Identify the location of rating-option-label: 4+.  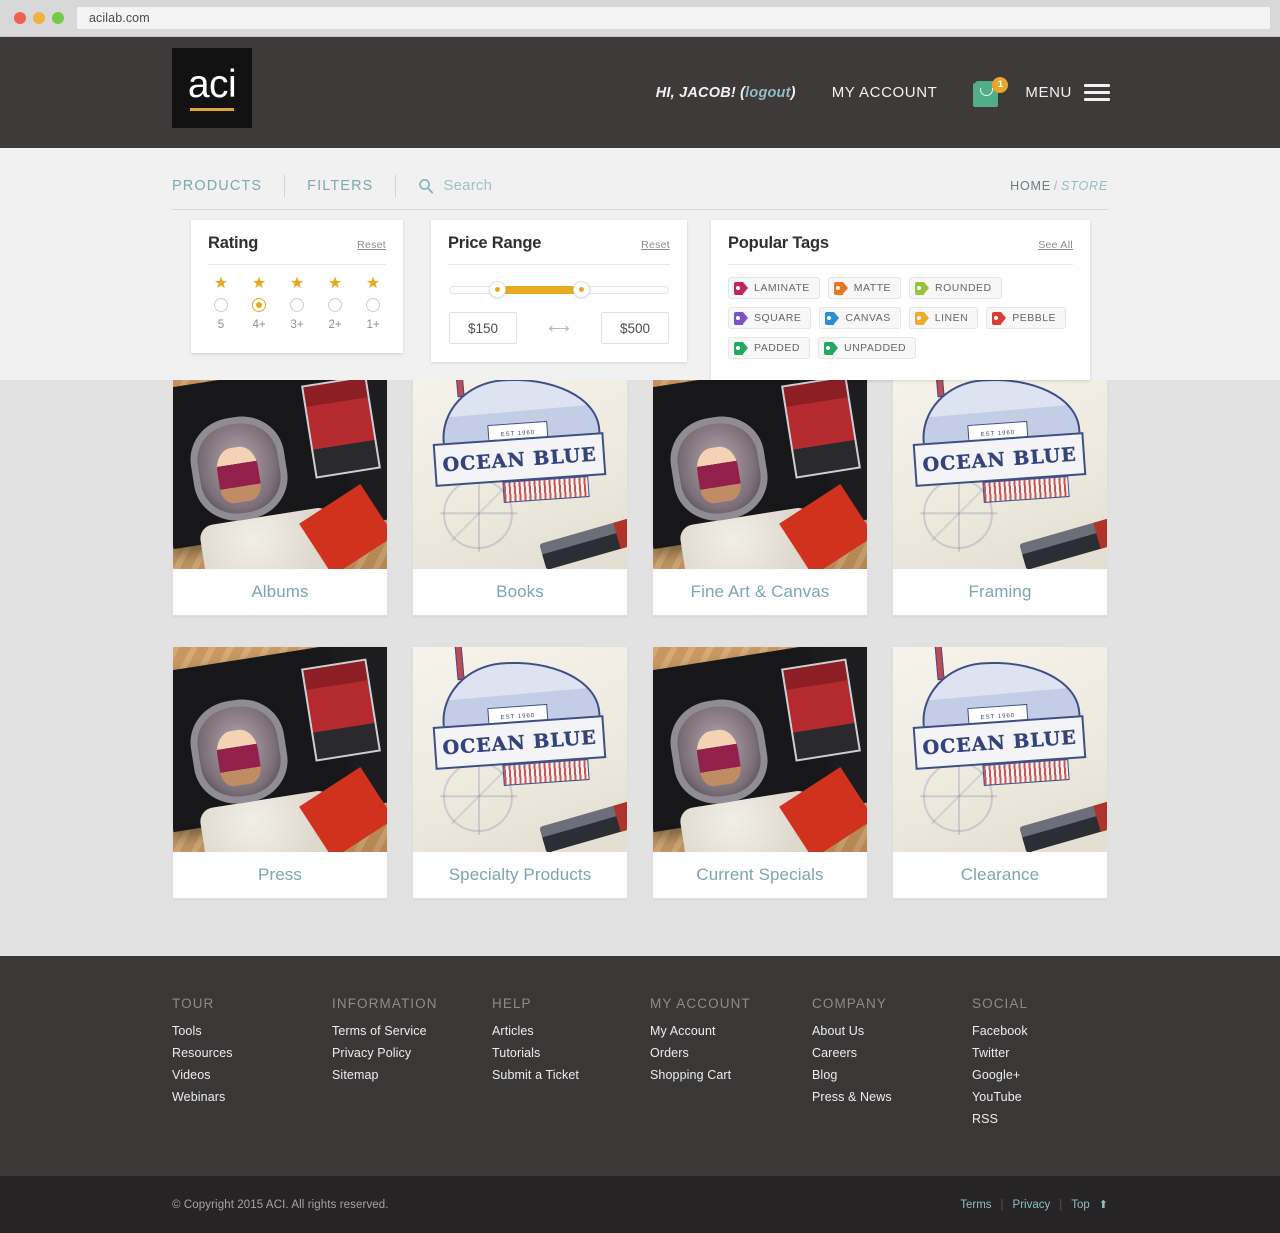
(259, 325).